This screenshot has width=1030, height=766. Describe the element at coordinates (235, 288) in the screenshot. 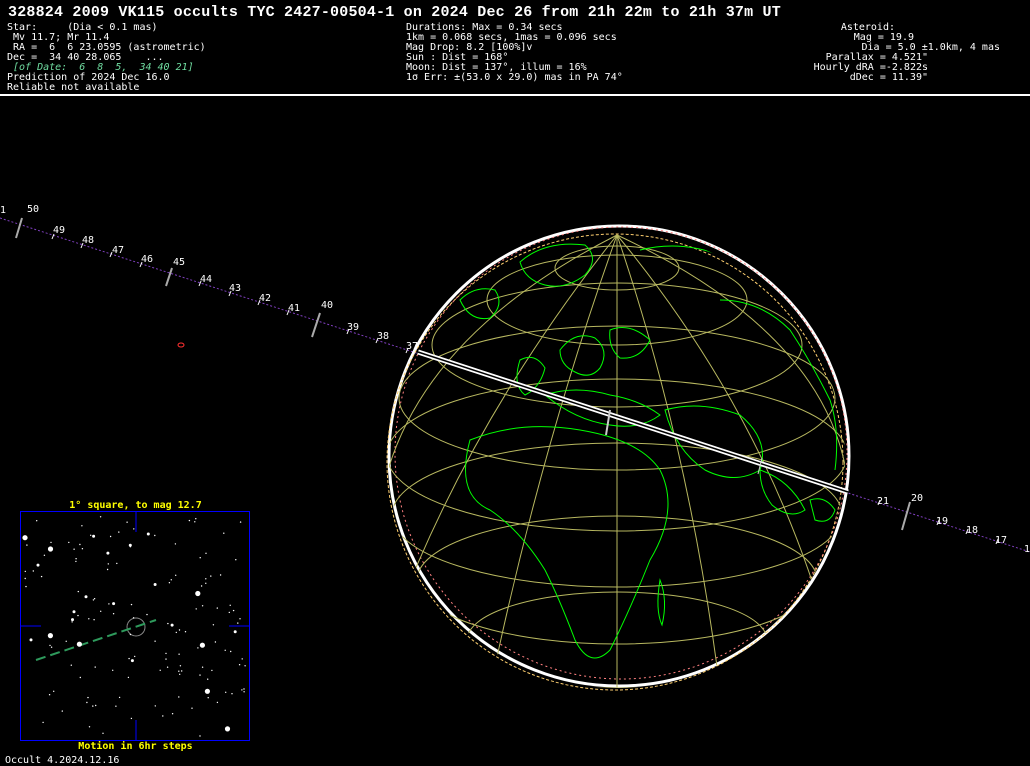

I see `path-minute-label: 43` at that location.